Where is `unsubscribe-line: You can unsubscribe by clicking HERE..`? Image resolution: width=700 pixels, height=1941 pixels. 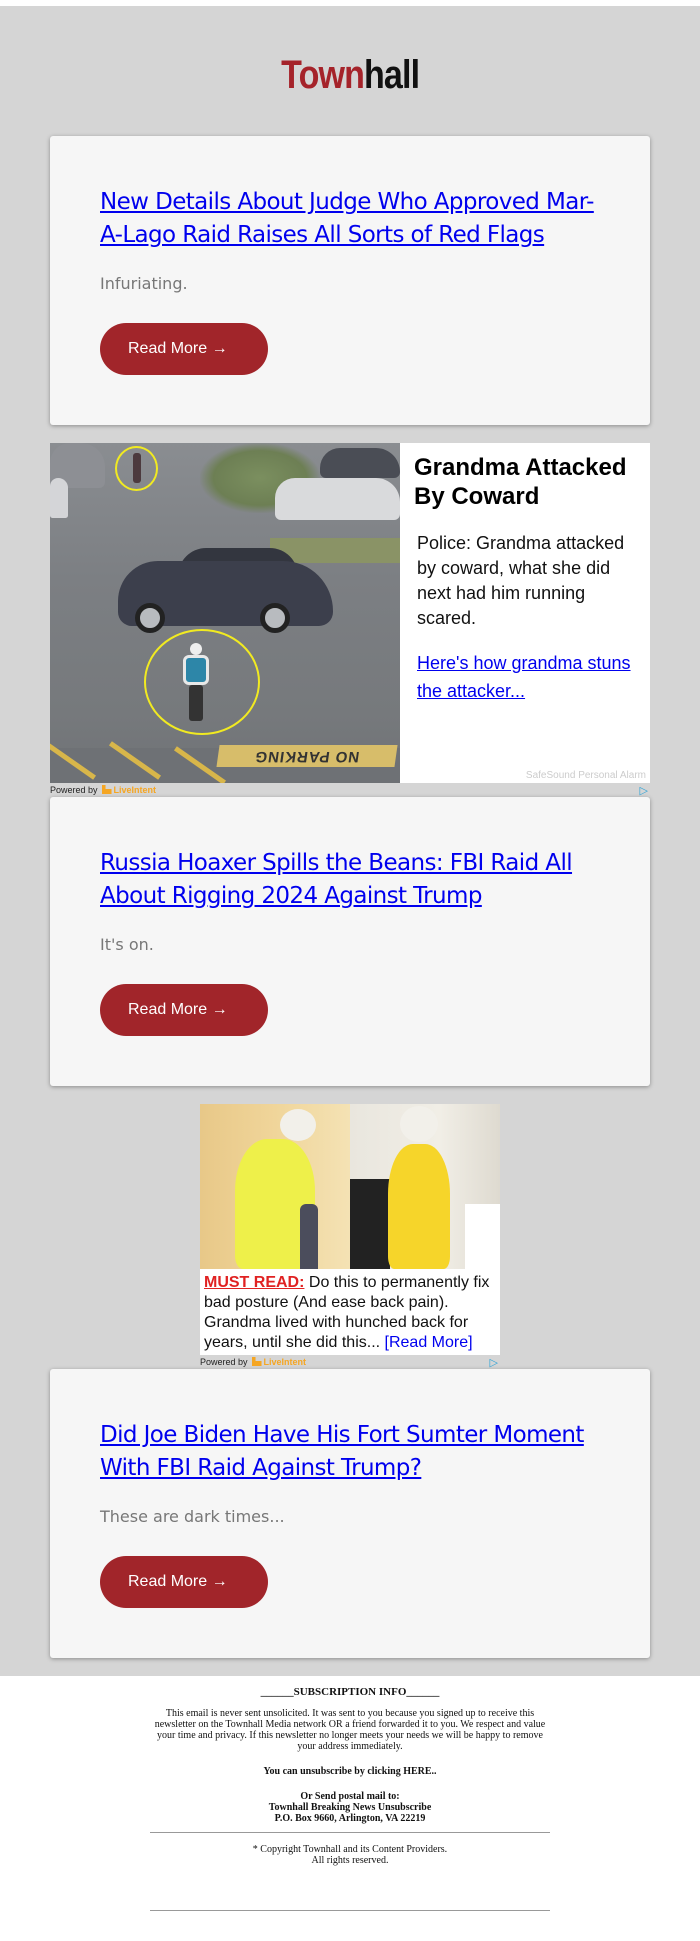 unsubscribe-line: You can unsubscribe by clicking HERE.. is located at coordinates (350, 1771).